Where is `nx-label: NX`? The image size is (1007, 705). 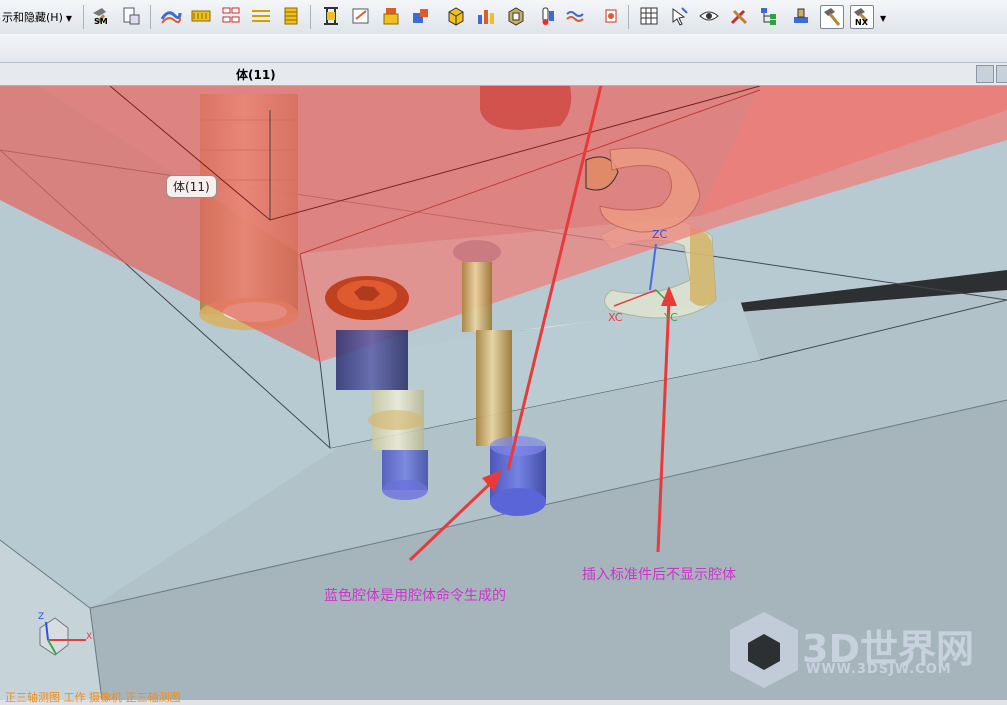 nx-label: NX is located at coordinates (861, 22).